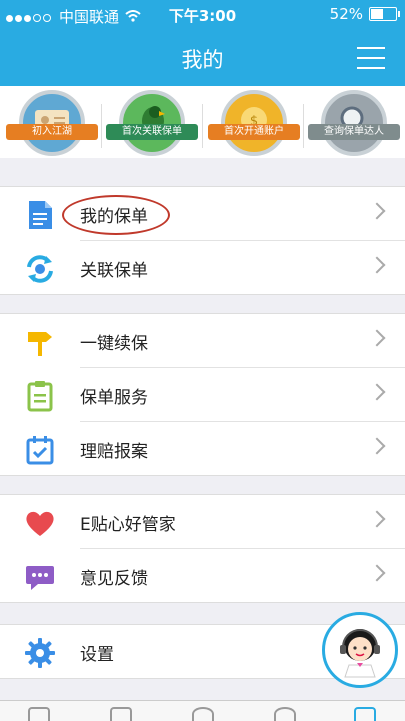  Describe the element at coordinates (114, 271) in the screenshot. I see `menu-item-label: 关联保单` at that location.